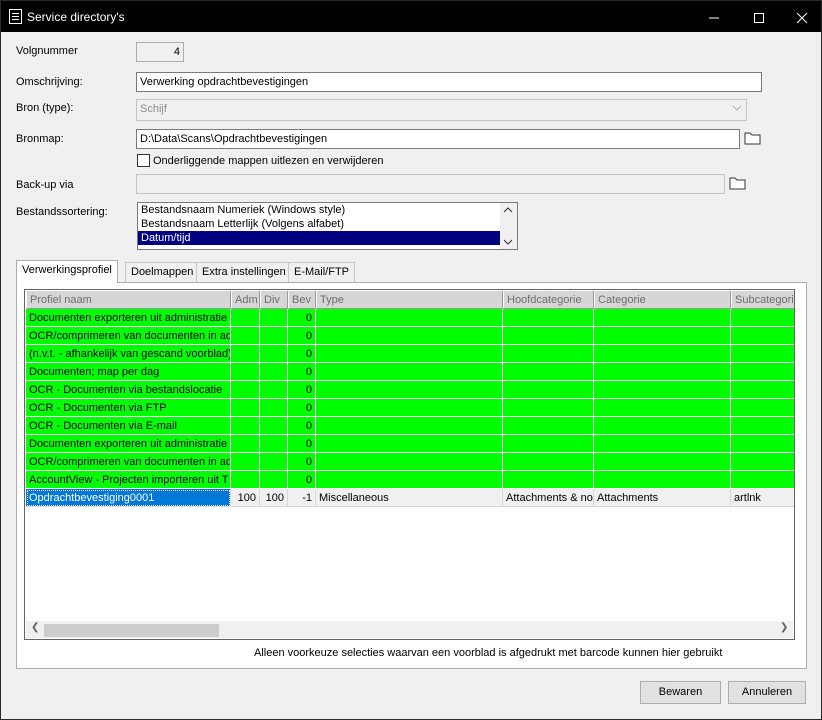  I want to click on bron-select: Schijf, so click(441, 110).